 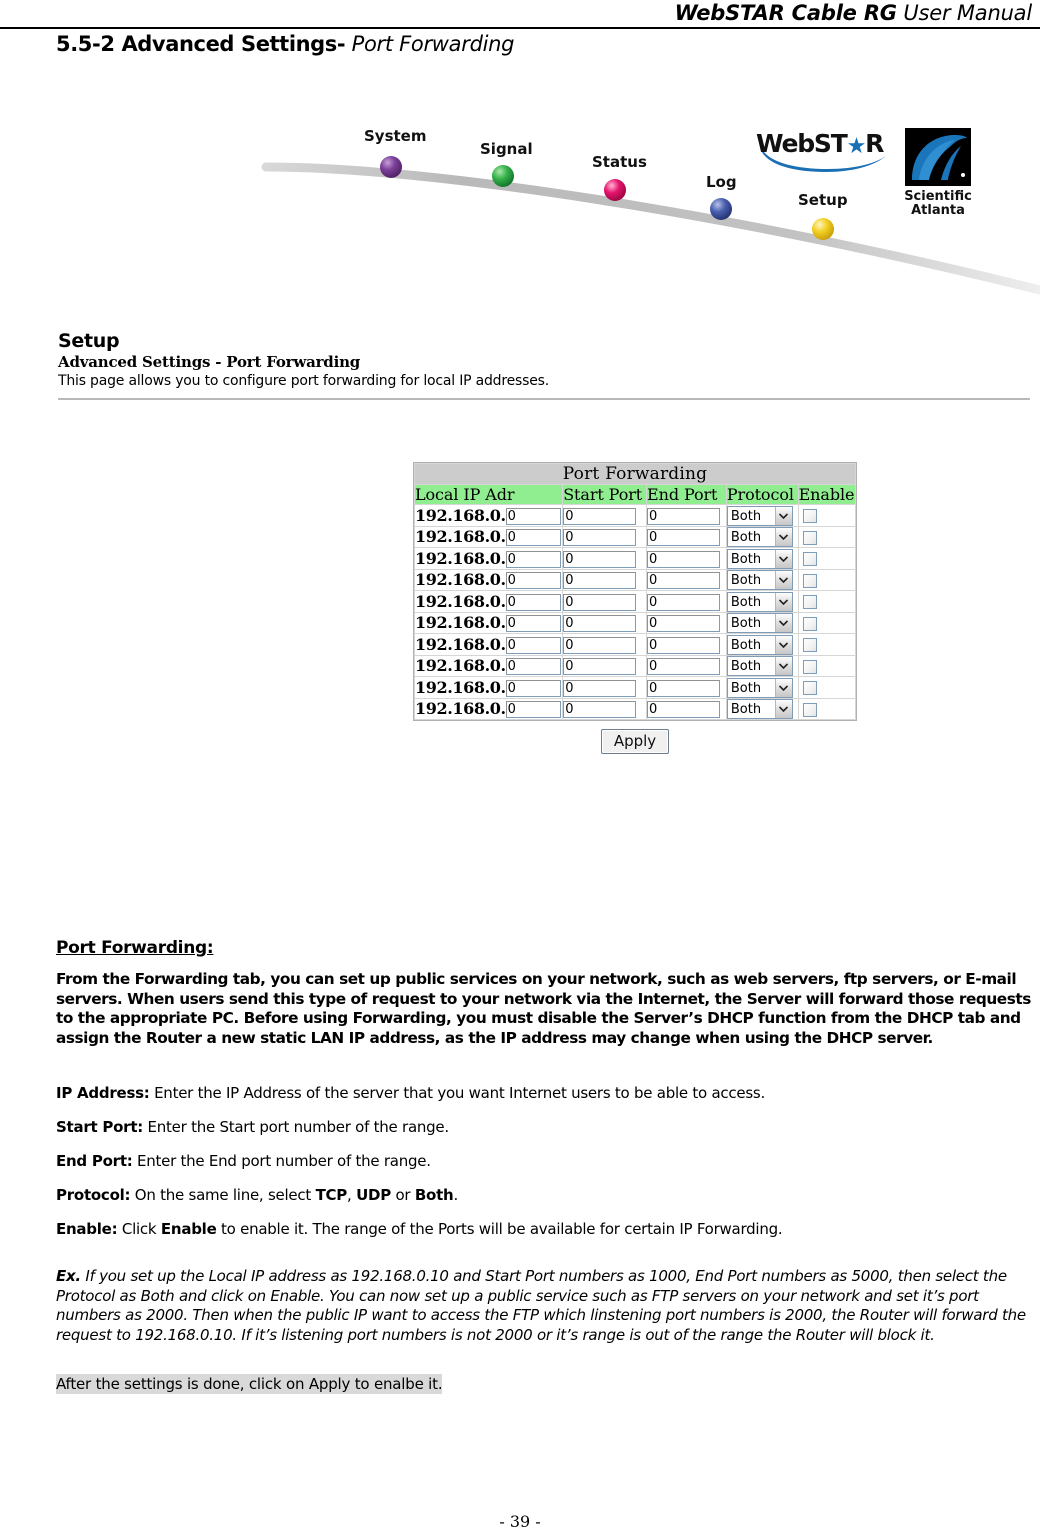 I want to click on cell-enable, so click(x=826, y=579).